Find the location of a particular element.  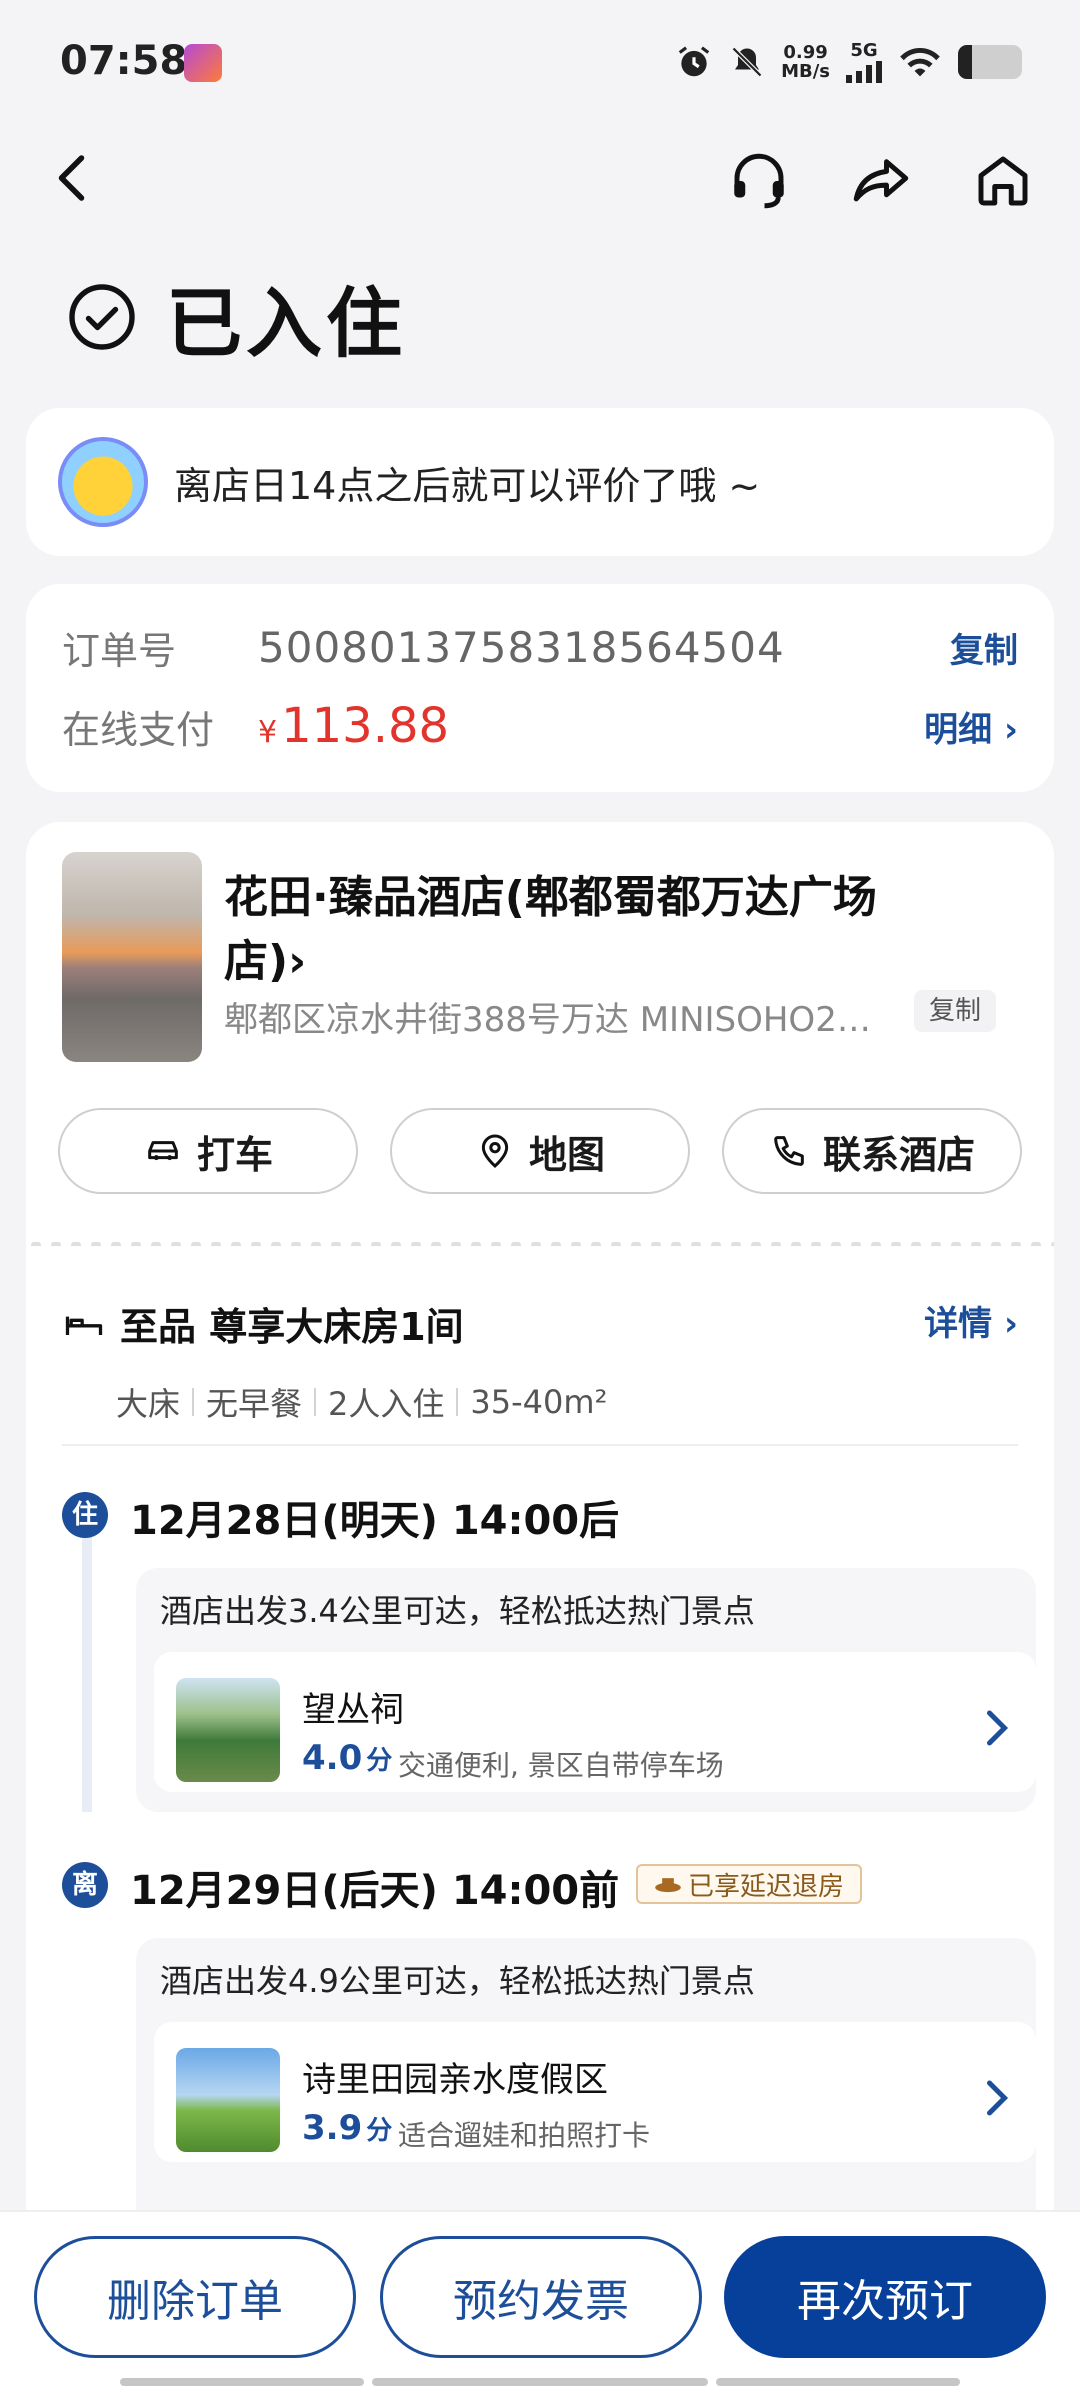

net-speed: 0.99 MB/s is located at coordinates (805, 61).